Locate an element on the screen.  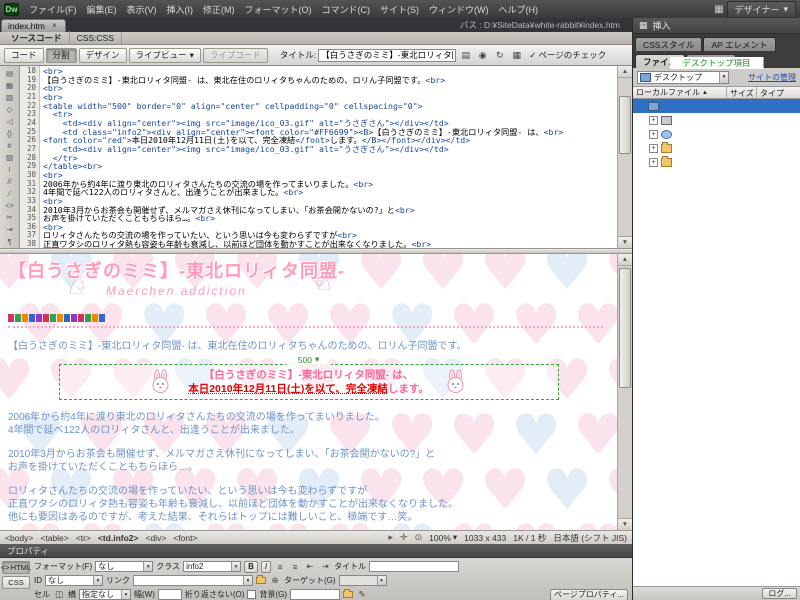
class-dropdown: info2 ▾ is located at coordinates (212, 566).